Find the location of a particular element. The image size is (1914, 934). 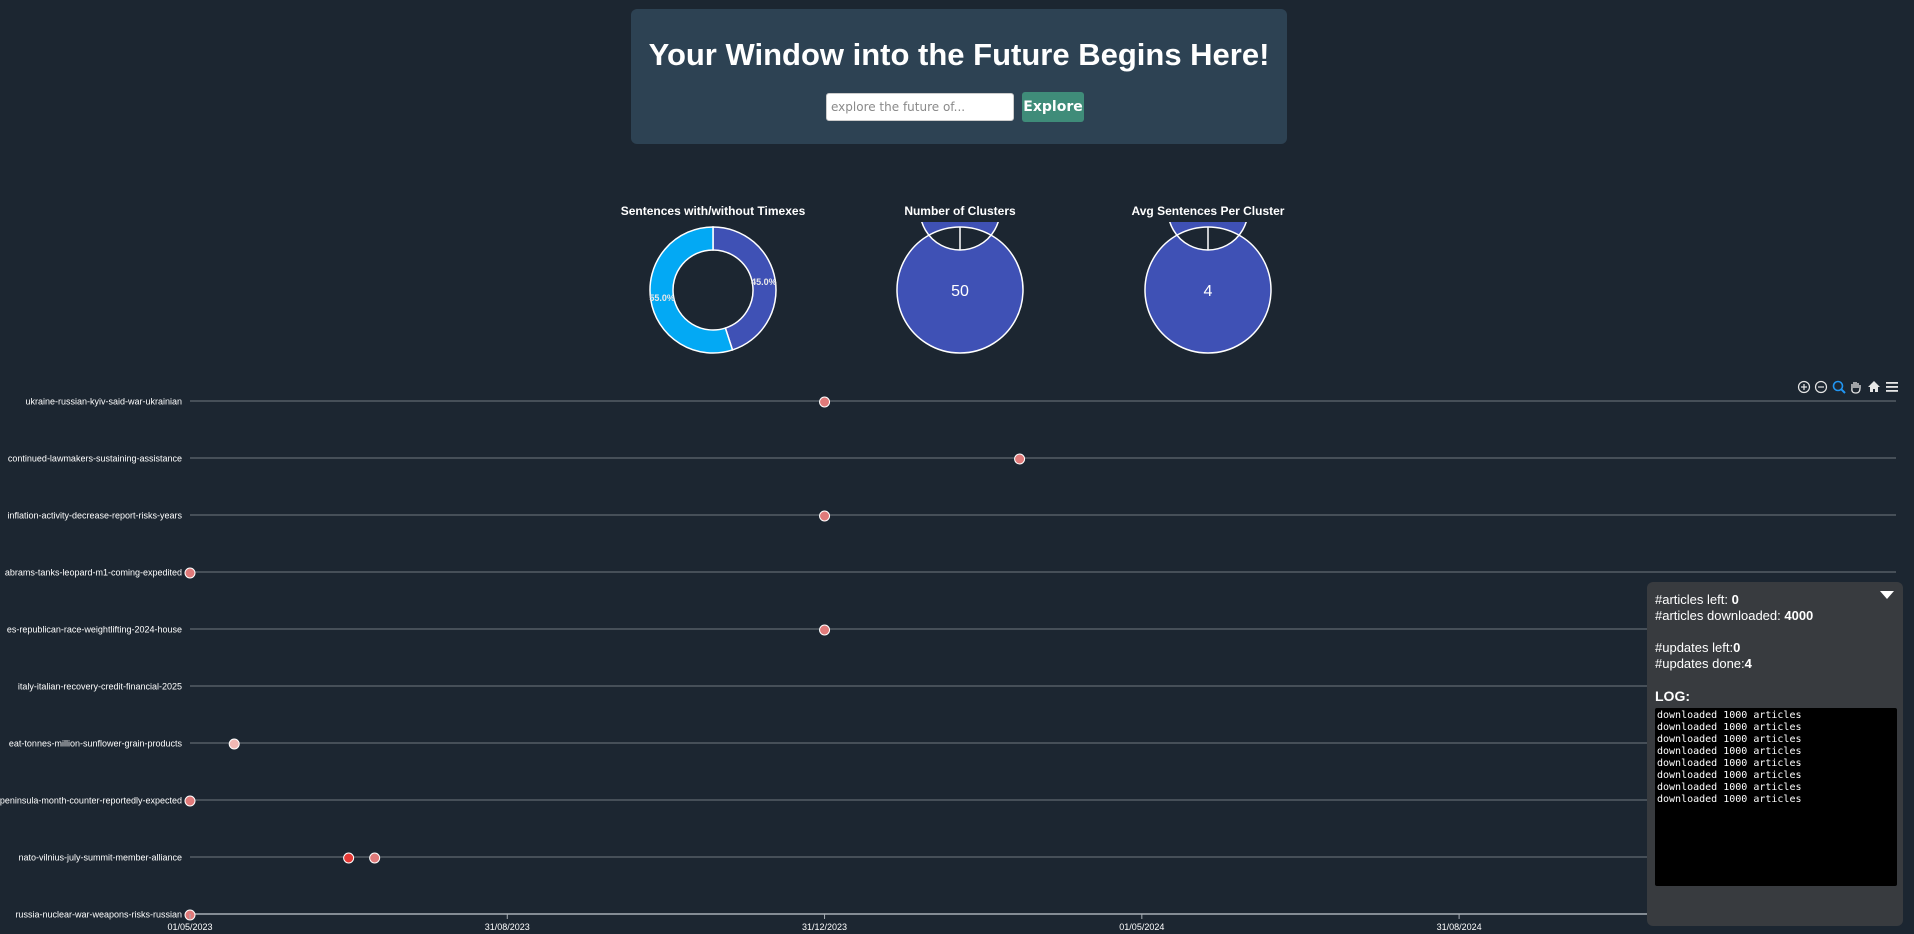

updates-done-value: 4 is located at coordinates (1748, 663).